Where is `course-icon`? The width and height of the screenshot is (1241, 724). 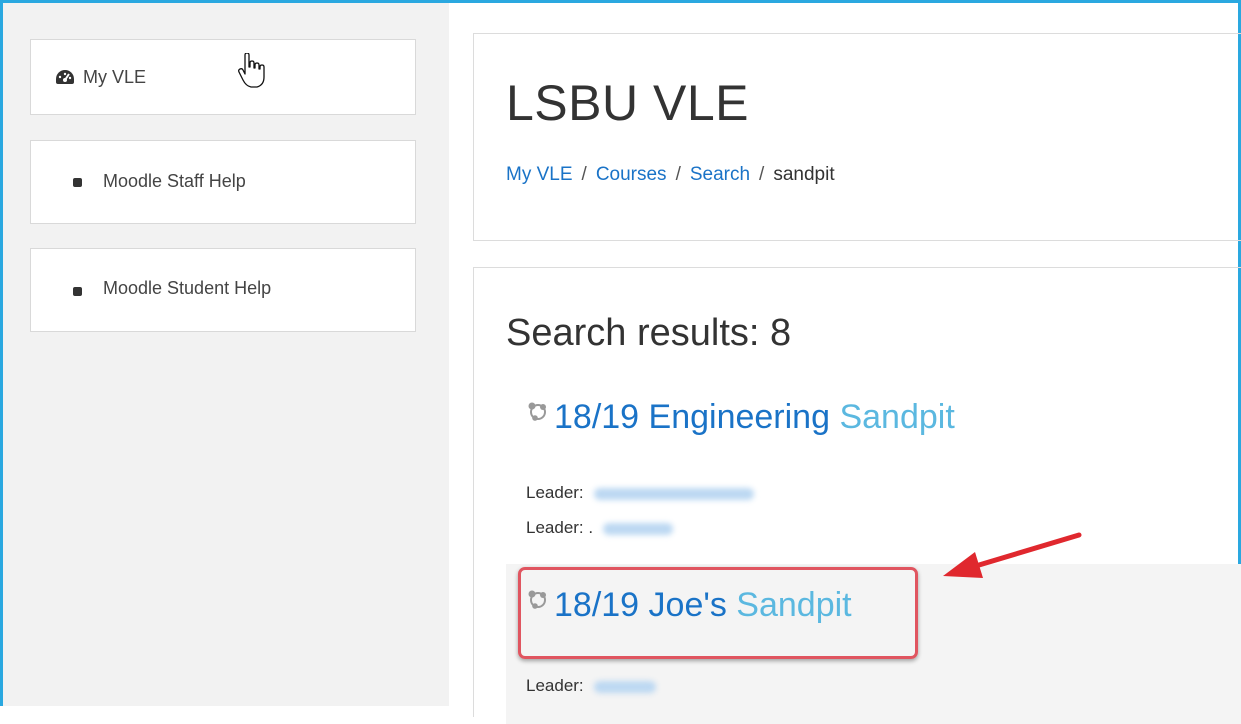 course-icon is located at coordinates (537, 411).